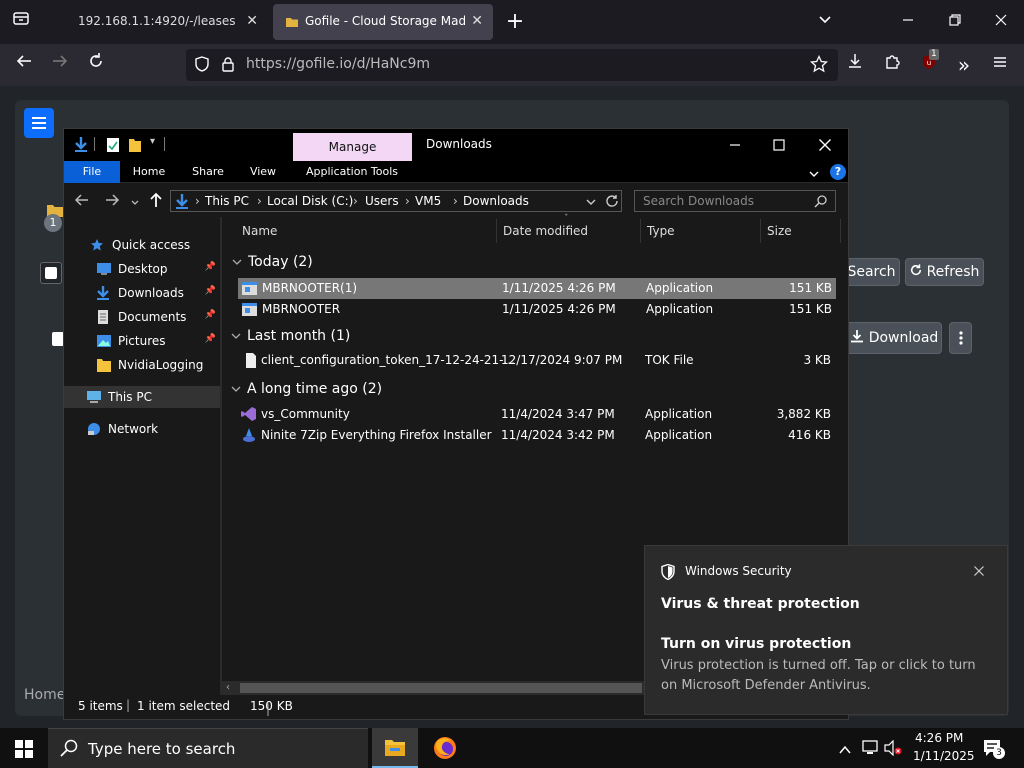  I want to click on breadcrumb-item: VM5, so click(428, 201).